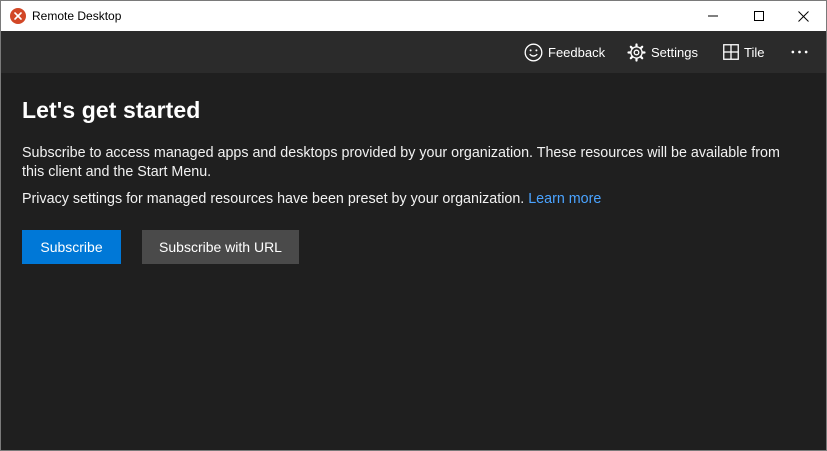 The height and width of the screenshot is (451, 827). What do you see at coordinates (71, 247) in the screenshot?
I see `subscribe-button: Subscribe` at bounding box center [71, 247].